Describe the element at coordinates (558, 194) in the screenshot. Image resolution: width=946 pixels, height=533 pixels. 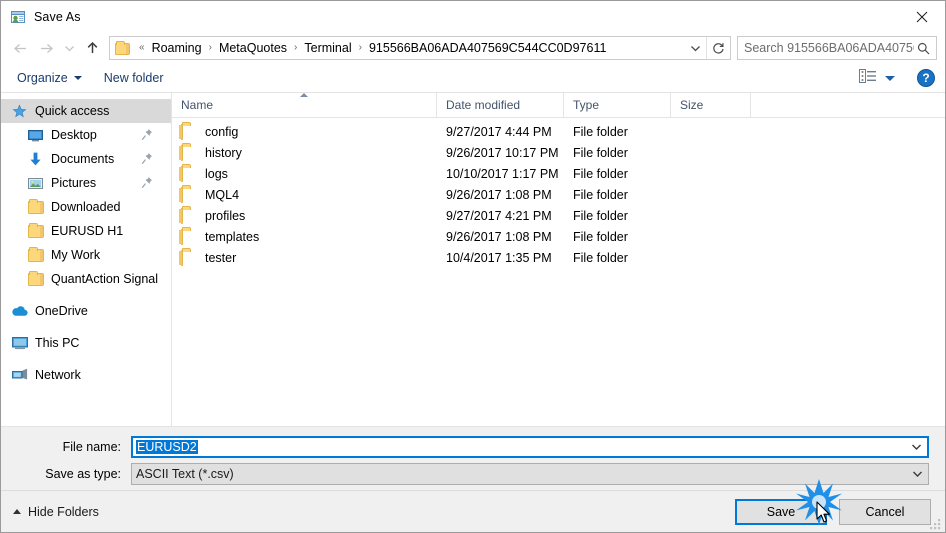
I see `table-row: MQL4 9/26/2017 1:08 PM File folder` at that location.